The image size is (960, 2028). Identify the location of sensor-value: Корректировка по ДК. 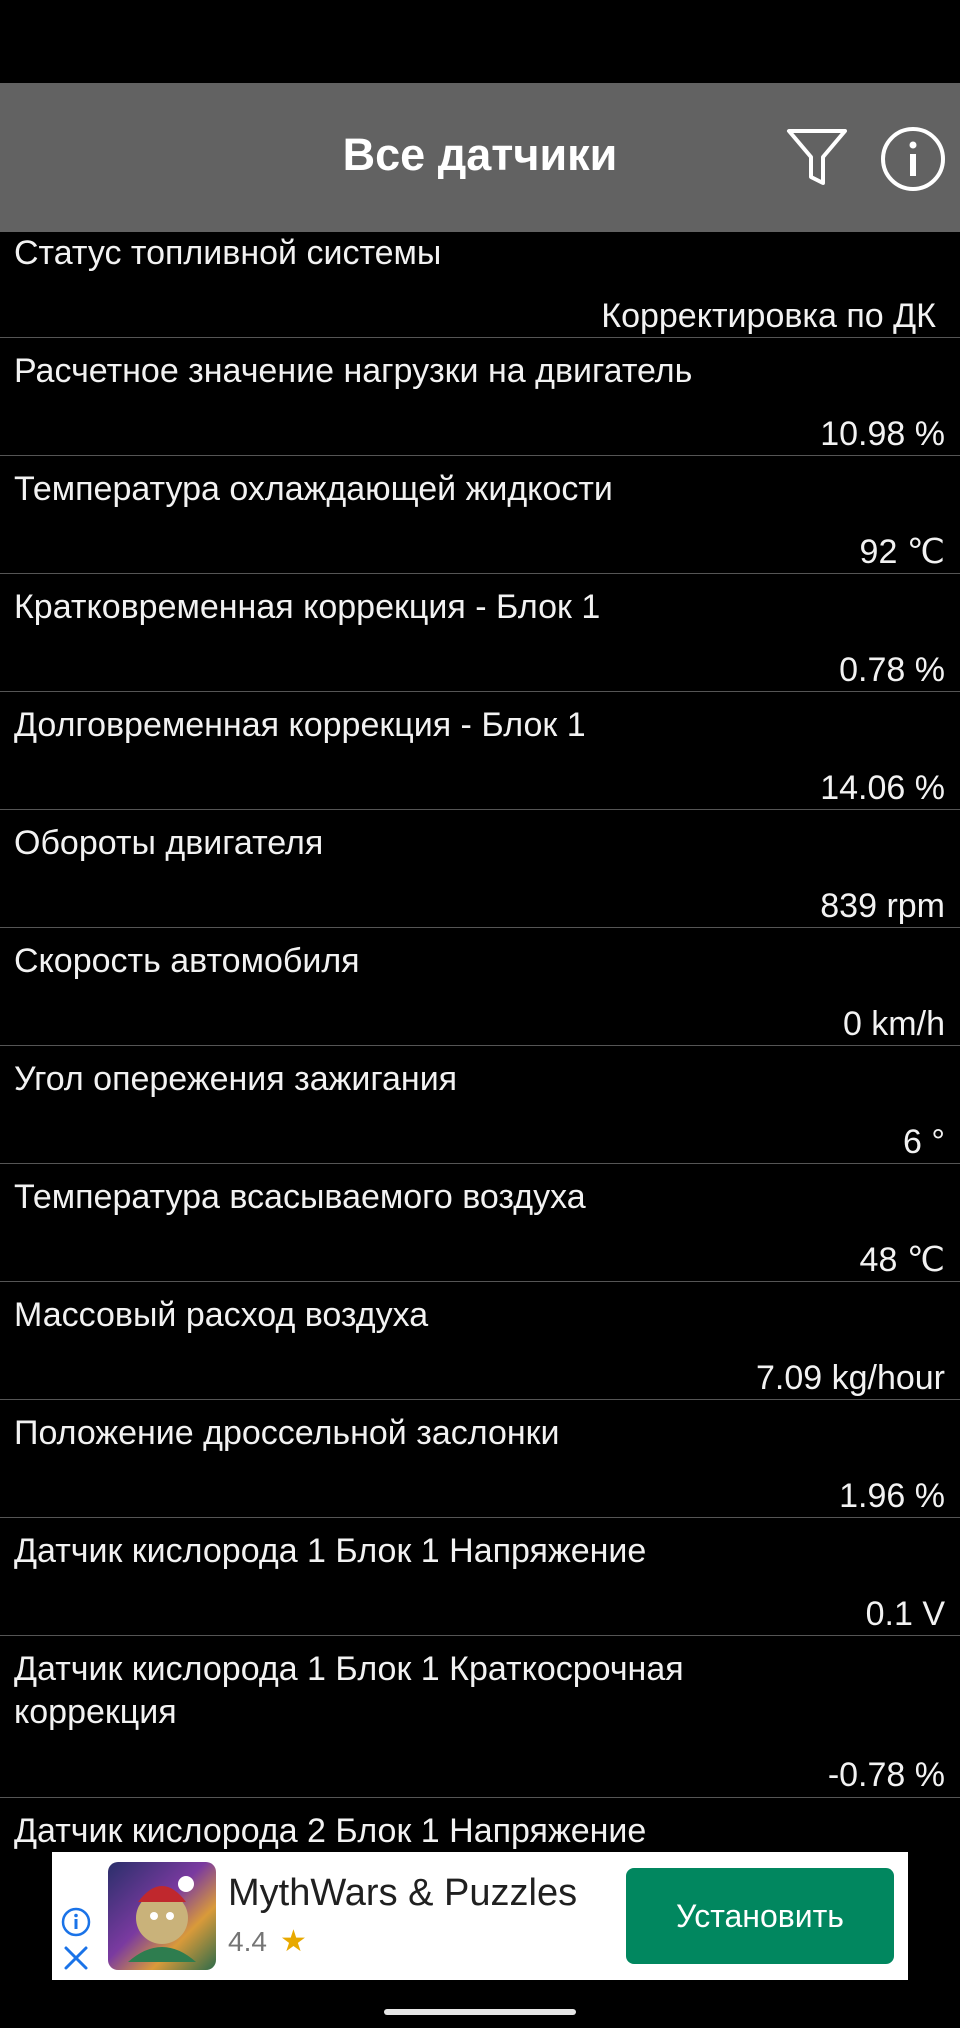
(768, 316).